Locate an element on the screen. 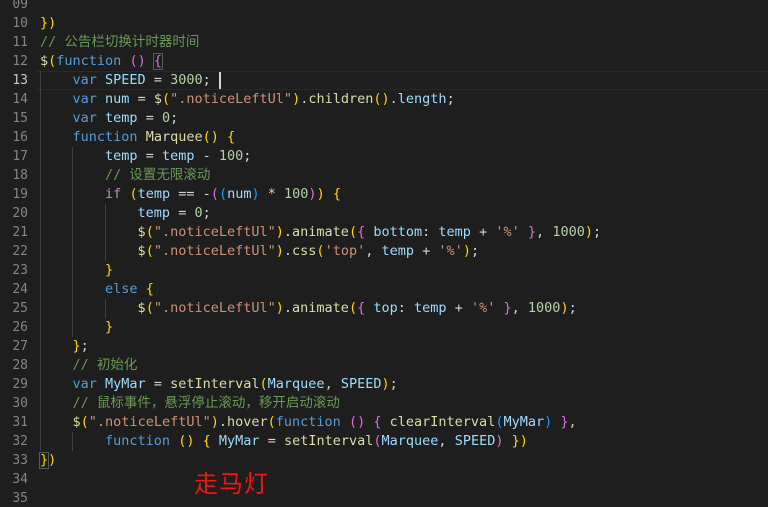 Image resolution: width=768 pixels, height=507 pixels. line-number: 28 is located at coordinates (14, 365).